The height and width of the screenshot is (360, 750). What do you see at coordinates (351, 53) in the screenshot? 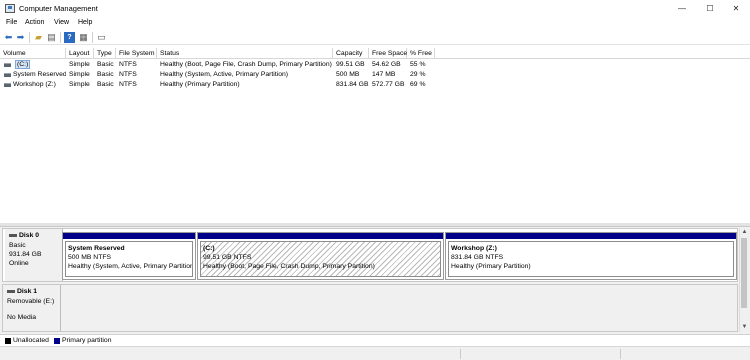
I see `column-header-capacity: Capacity` at bounding box center [351, 53].